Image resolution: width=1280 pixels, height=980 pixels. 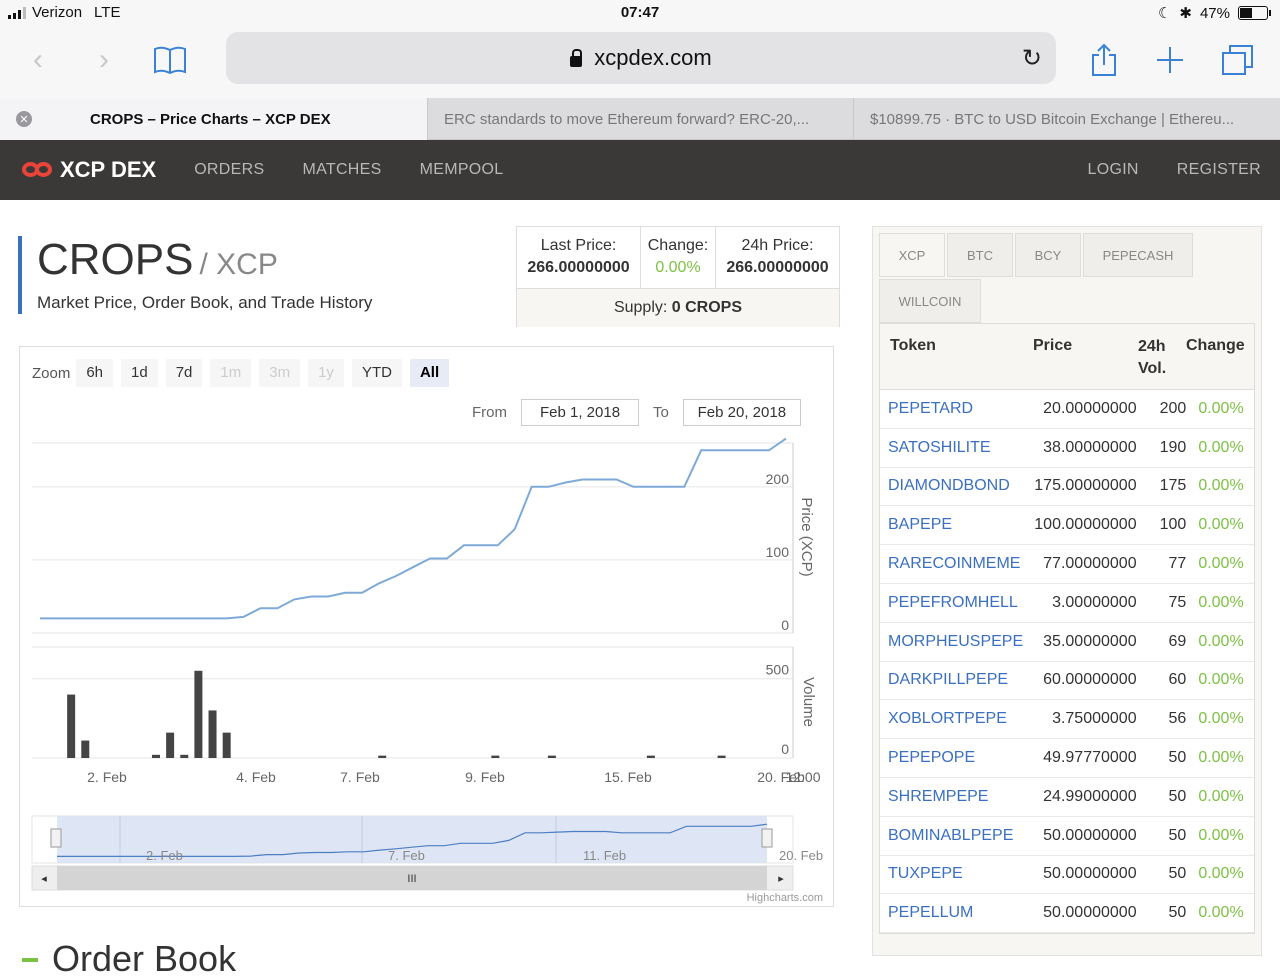 What do you see at coordinates (157, 259) in the screenshot?
I see `page-title: CROPS / XCP` at bounding box center [157, 259].